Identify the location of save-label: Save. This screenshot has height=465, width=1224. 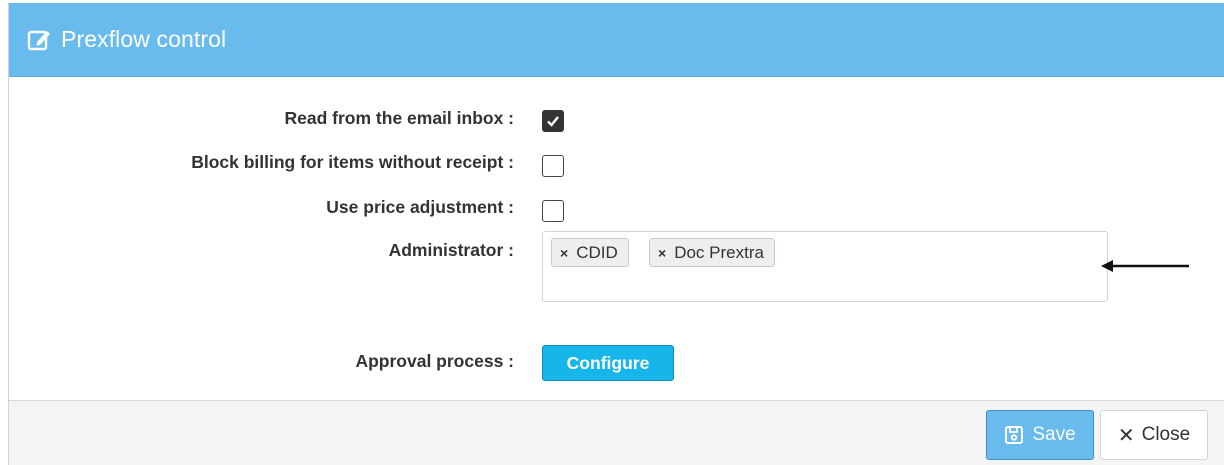
(1054, 434).